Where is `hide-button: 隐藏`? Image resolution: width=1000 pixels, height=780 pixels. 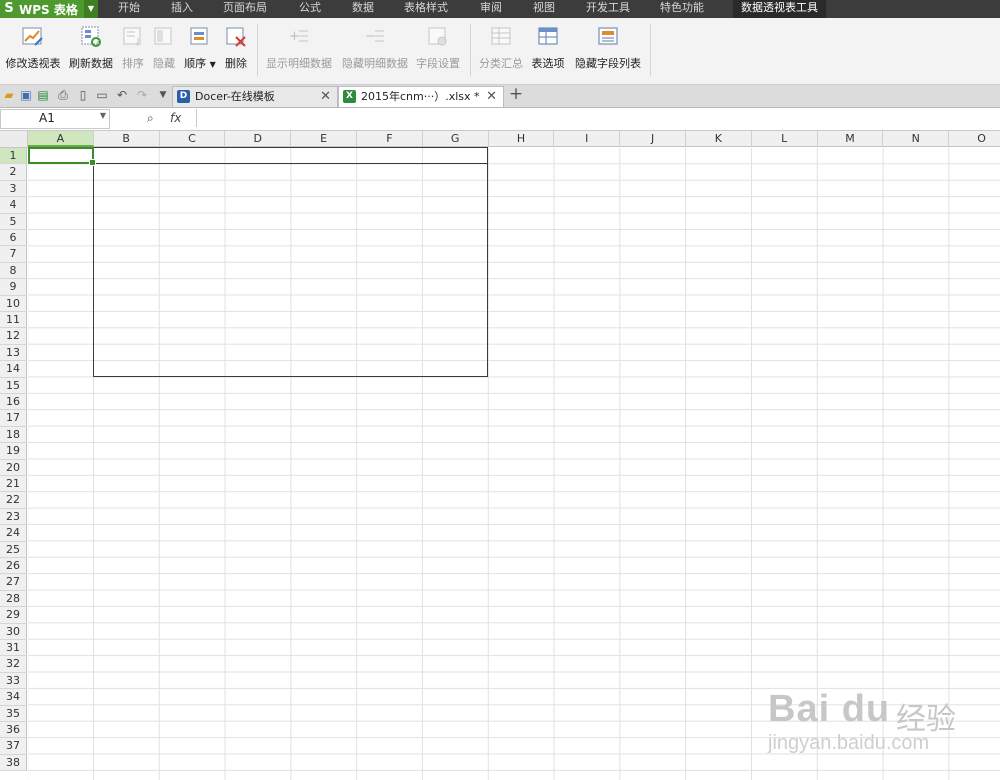 hide-button: 隐藏 is located at coordinates (164, 47).